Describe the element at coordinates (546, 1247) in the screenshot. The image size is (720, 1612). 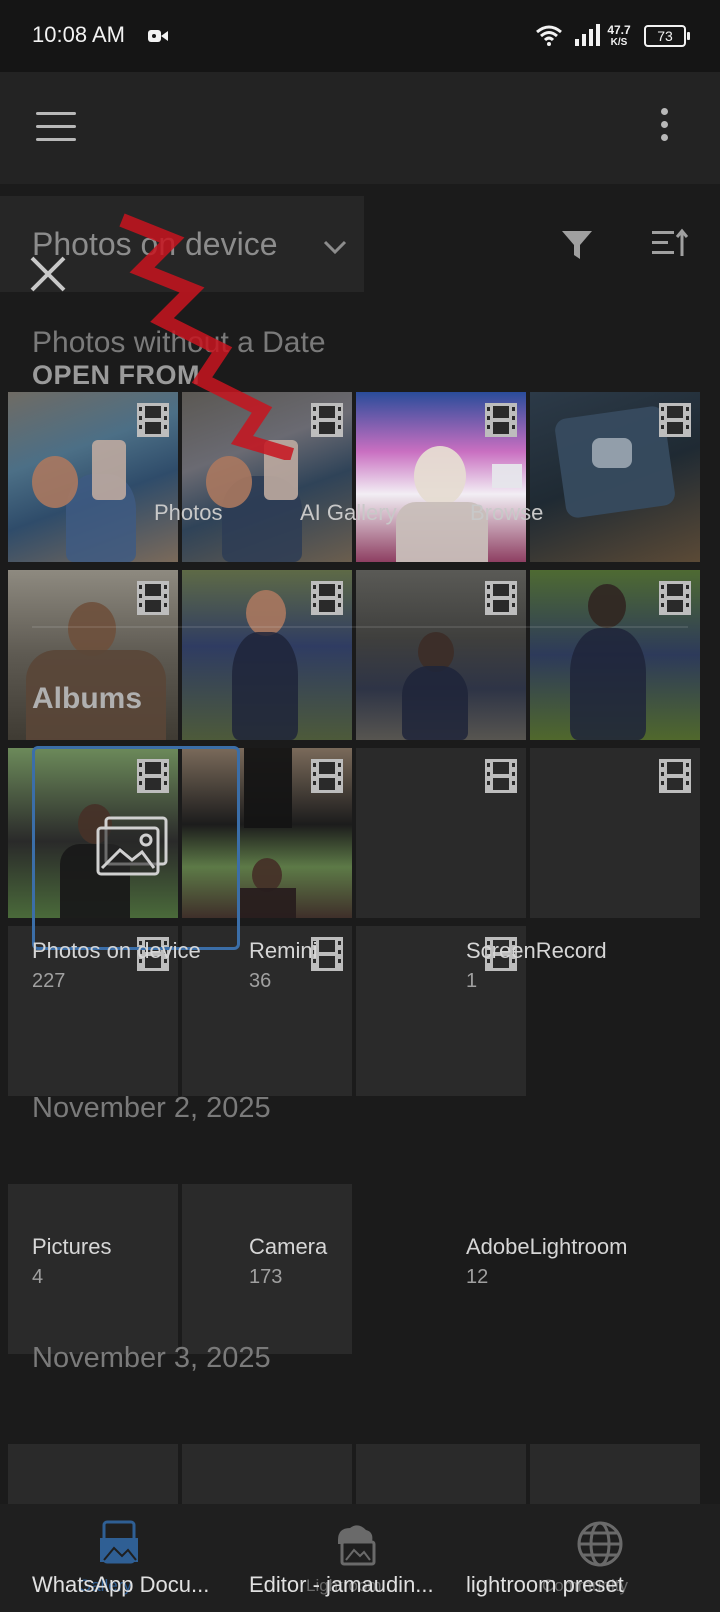
I see `album-name: AdobeLightroom` at that location.